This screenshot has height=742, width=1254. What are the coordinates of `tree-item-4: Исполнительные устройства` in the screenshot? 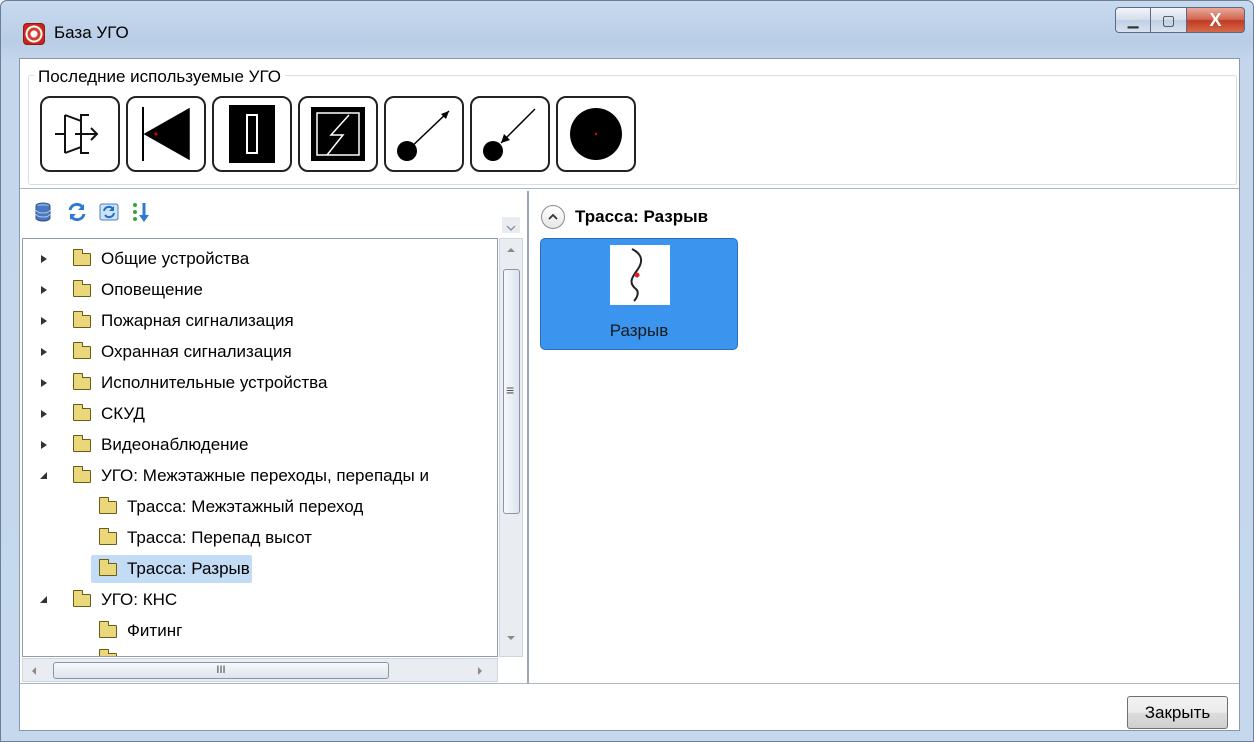 It's located at (183, 383).